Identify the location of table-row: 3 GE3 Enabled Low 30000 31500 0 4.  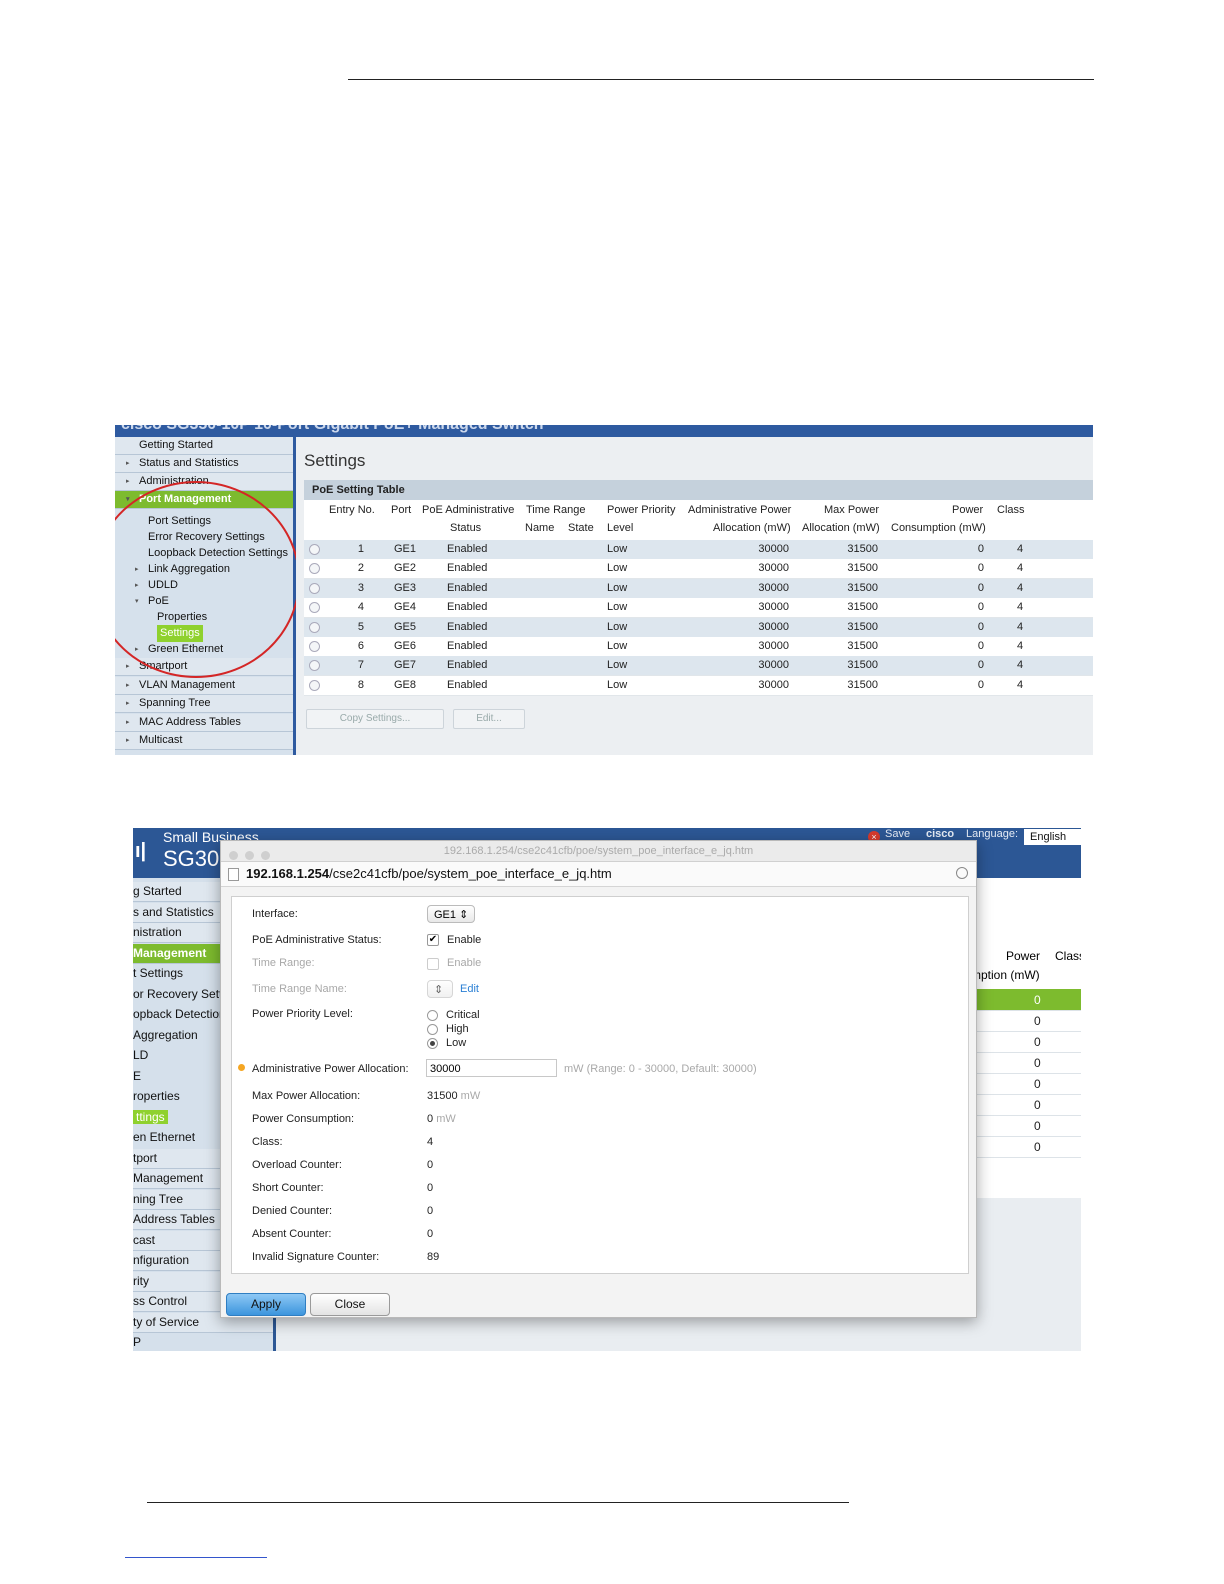
(698, 588).